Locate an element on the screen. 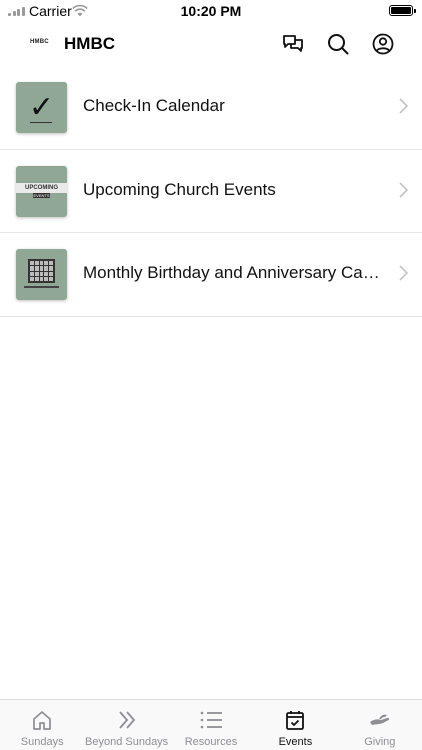  clock: 10:20 PM is located at coordinates (211, 11).